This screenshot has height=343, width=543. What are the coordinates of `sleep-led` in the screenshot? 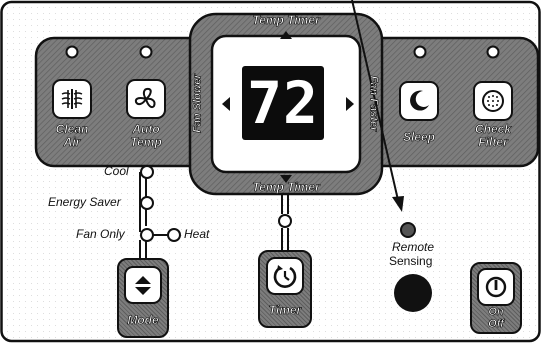 It's located at (420, 52).